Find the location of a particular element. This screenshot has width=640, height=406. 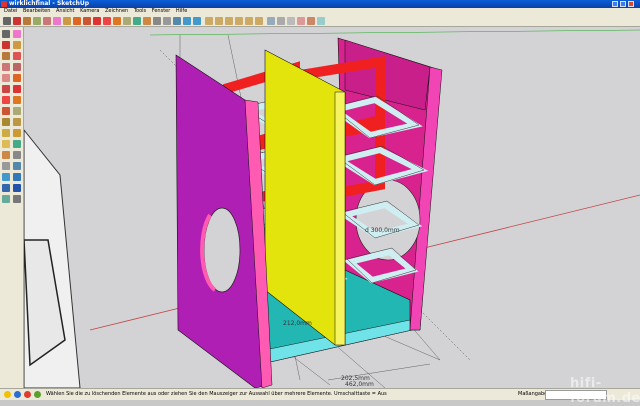

wireframe-icon is located at coordinates (281, 21).